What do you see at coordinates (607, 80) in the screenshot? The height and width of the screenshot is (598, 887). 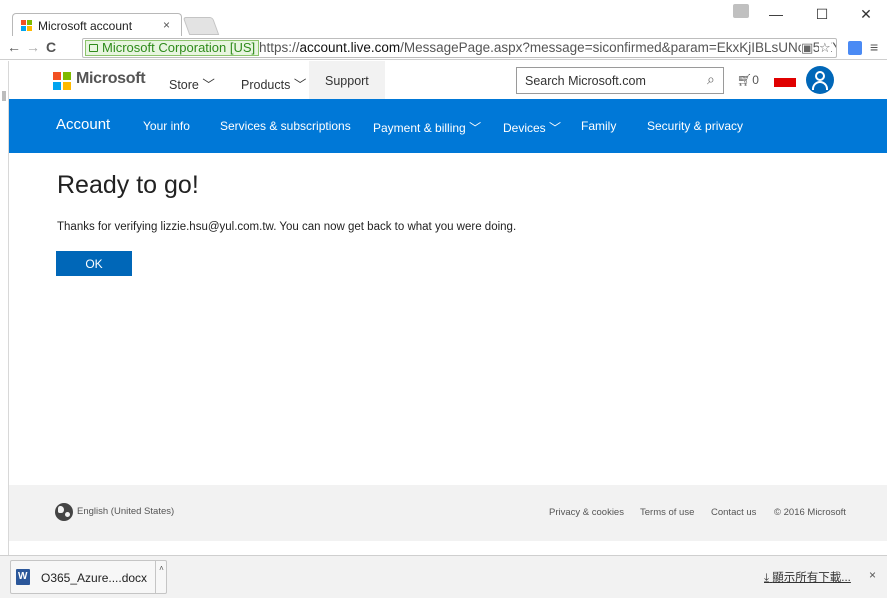 I see `search-input` at bounding box center [607, 80].